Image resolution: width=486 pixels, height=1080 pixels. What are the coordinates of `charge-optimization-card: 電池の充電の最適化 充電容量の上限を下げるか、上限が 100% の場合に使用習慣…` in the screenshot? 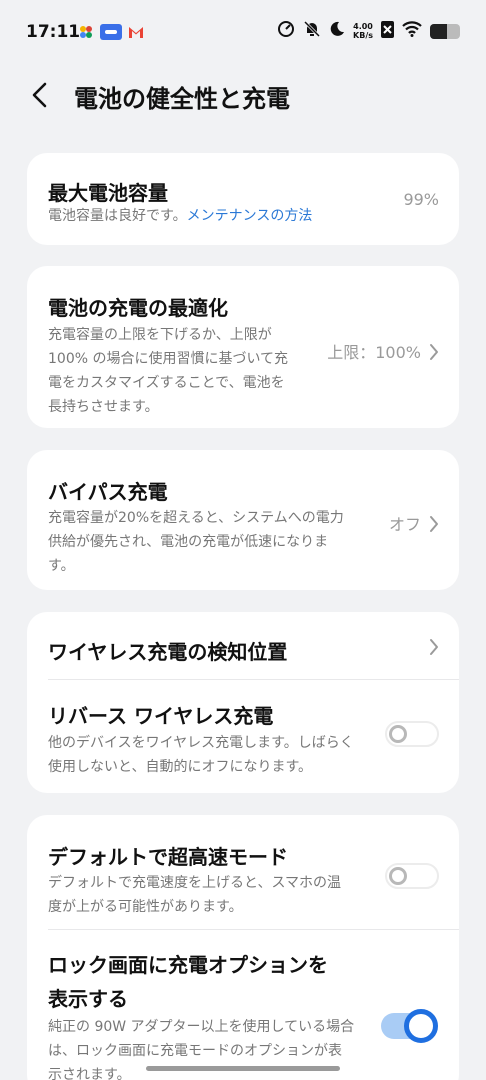 It's located at (243, 347).